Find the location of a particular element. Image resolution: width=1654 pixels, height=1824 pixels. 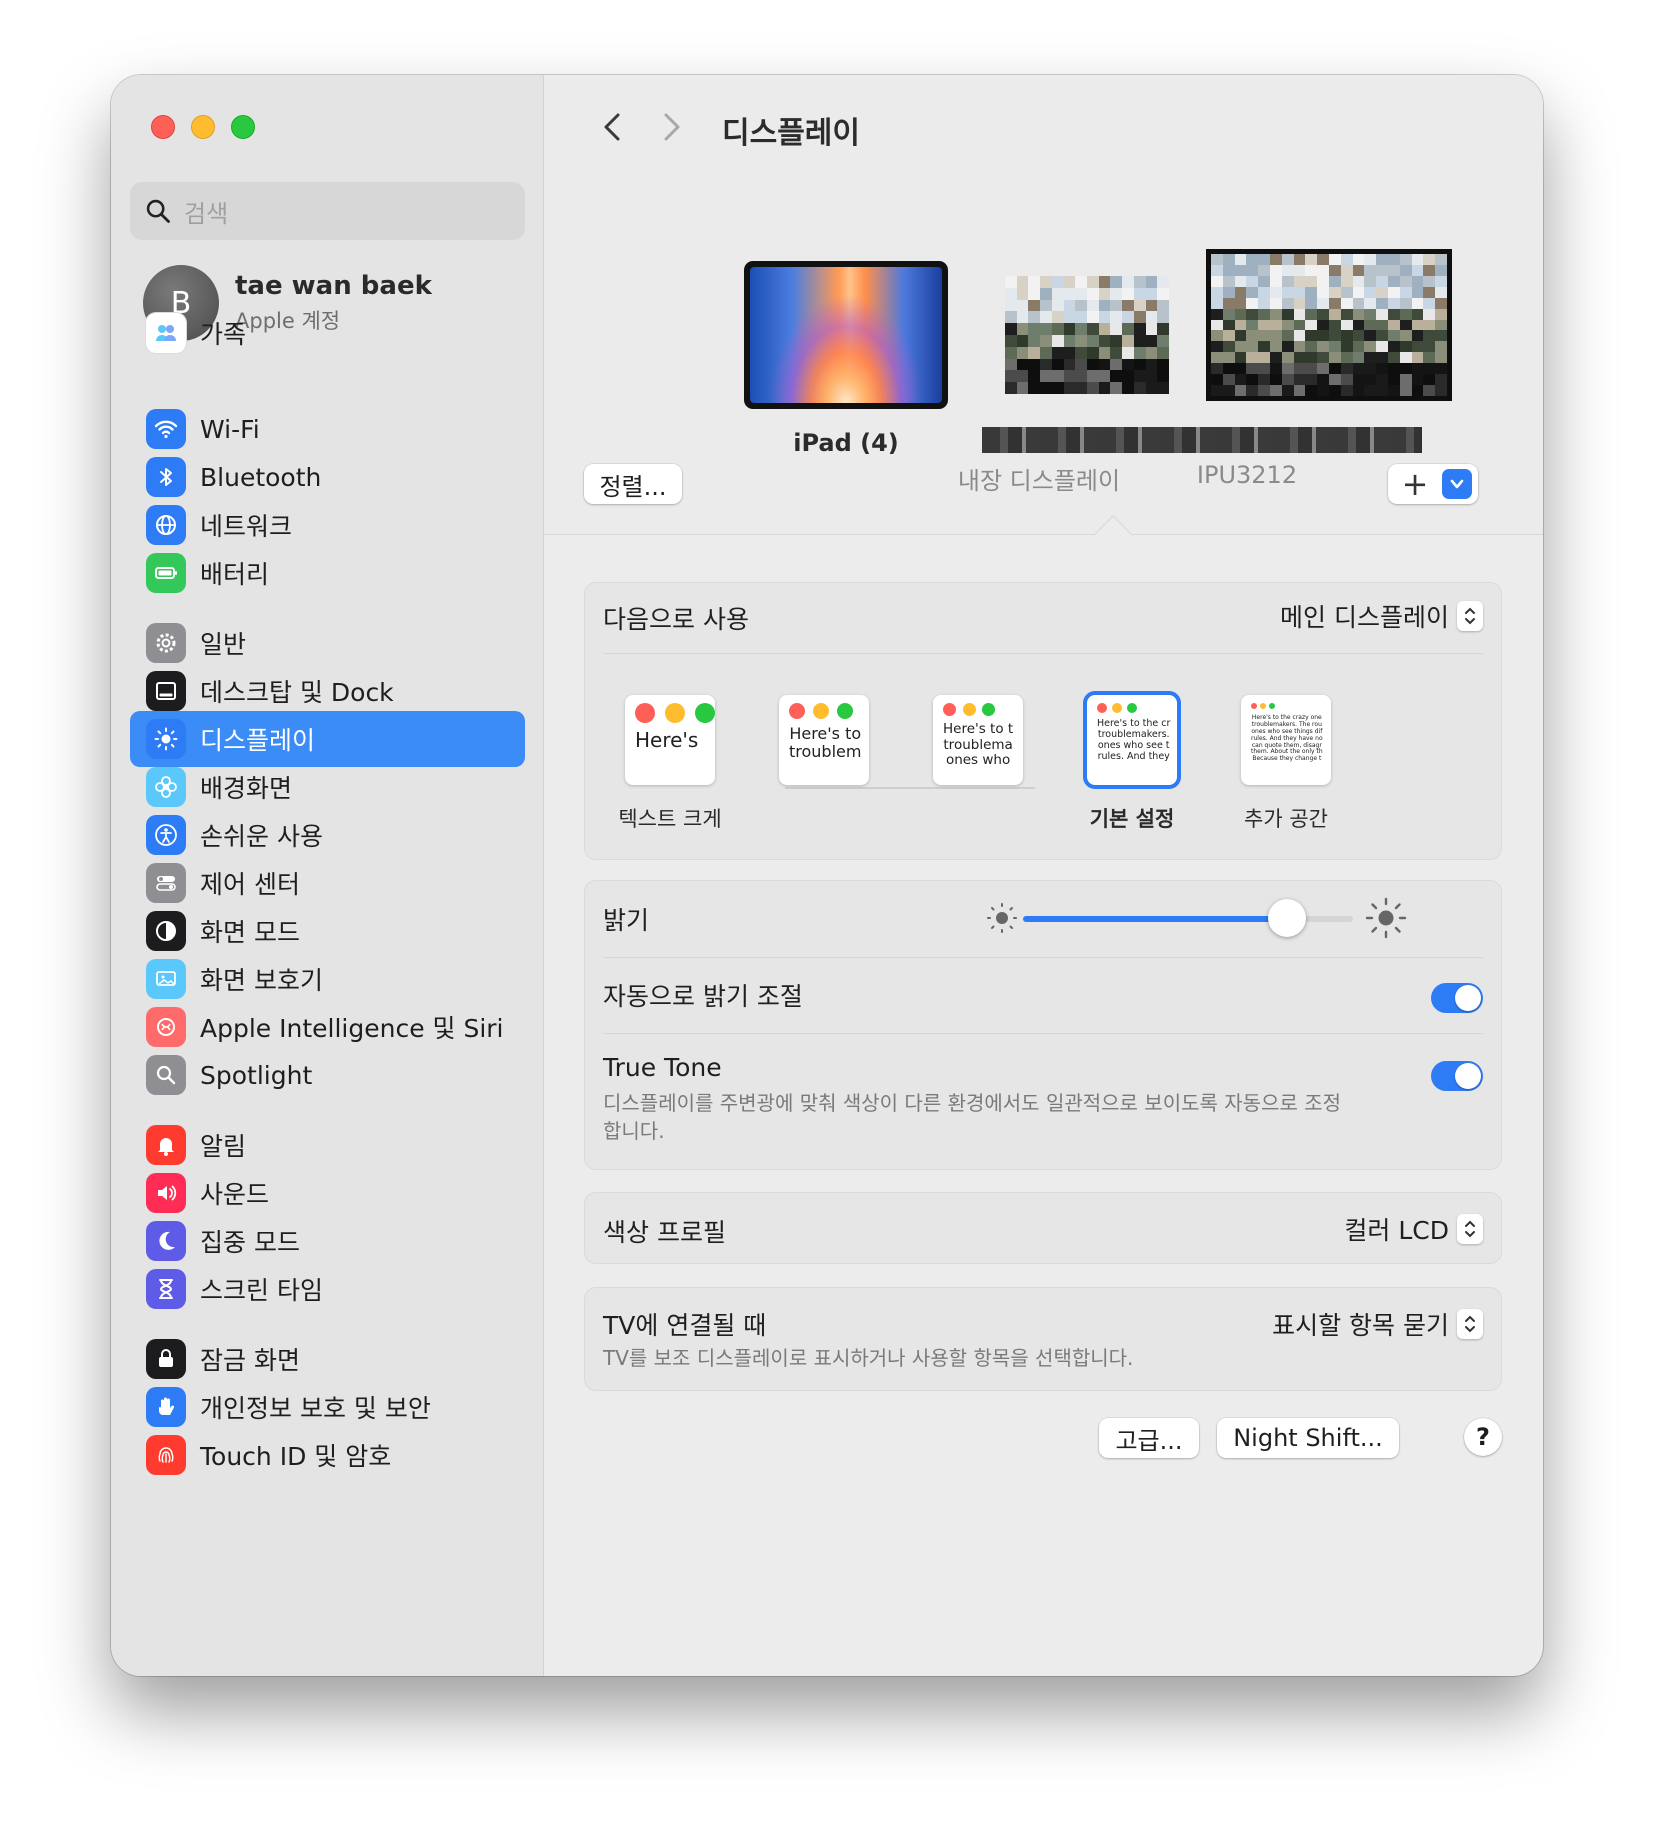

color-profile-popup: 컬러 LCD is located at coordinates (1413, 1229).